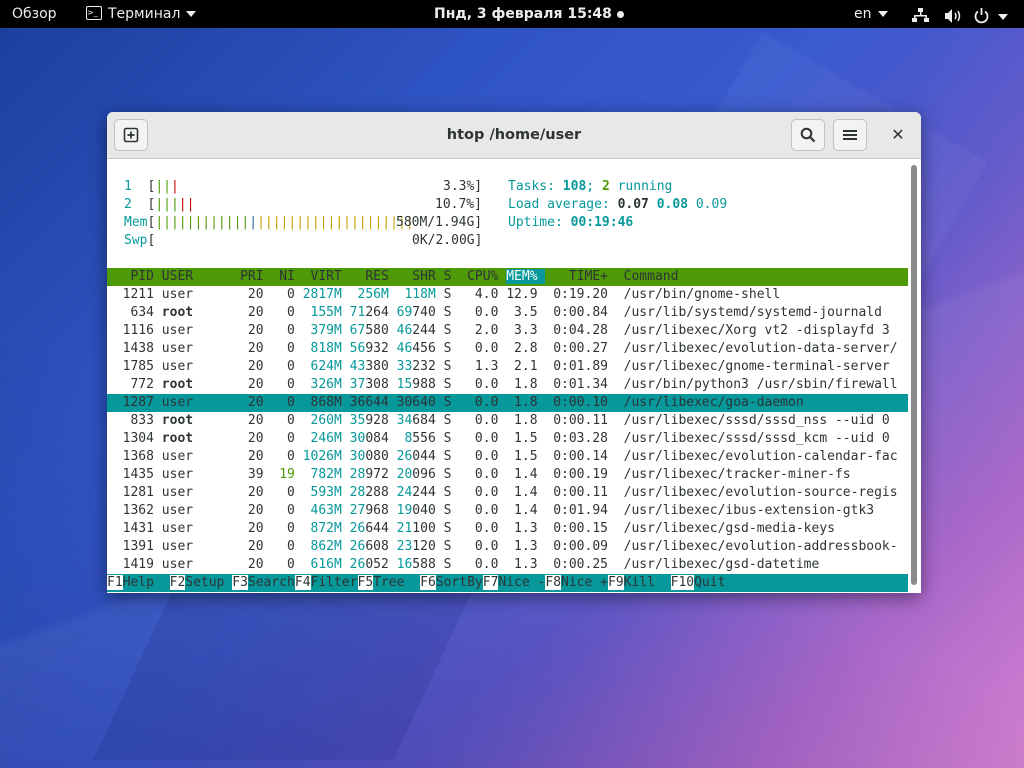  Describe the element at coordinates (572, 564) in the screenshot. I see `cell-time: 0:00.25` at that location.